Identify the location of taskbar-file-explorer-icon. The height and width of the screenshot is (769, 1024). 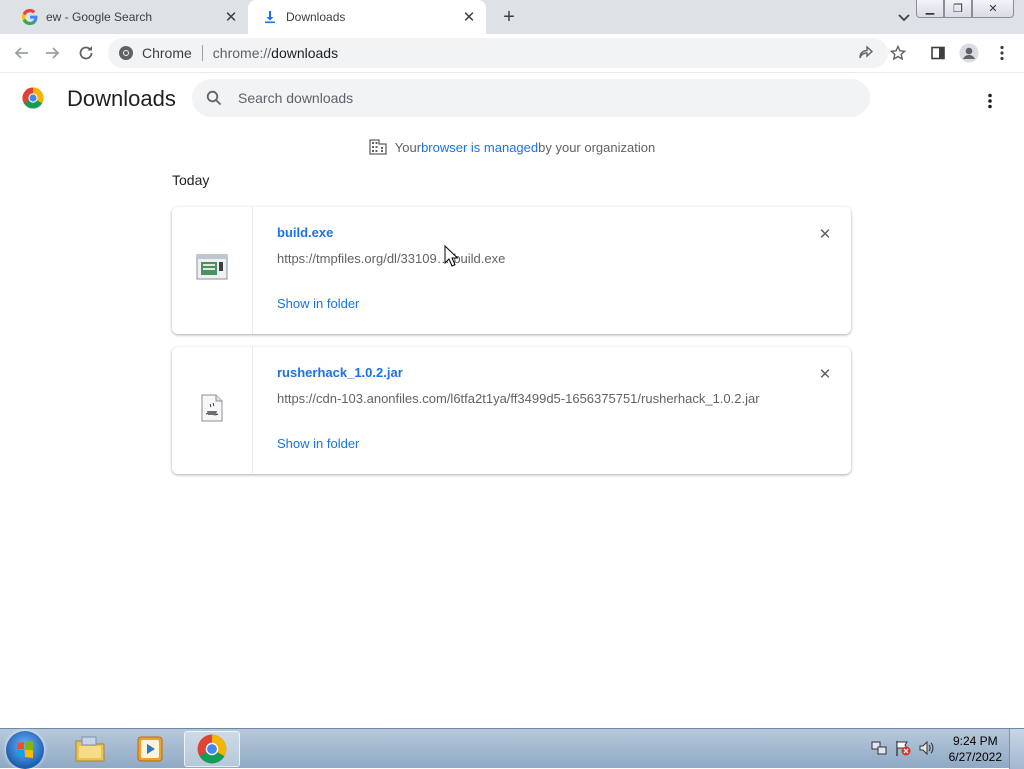
(90, 749).